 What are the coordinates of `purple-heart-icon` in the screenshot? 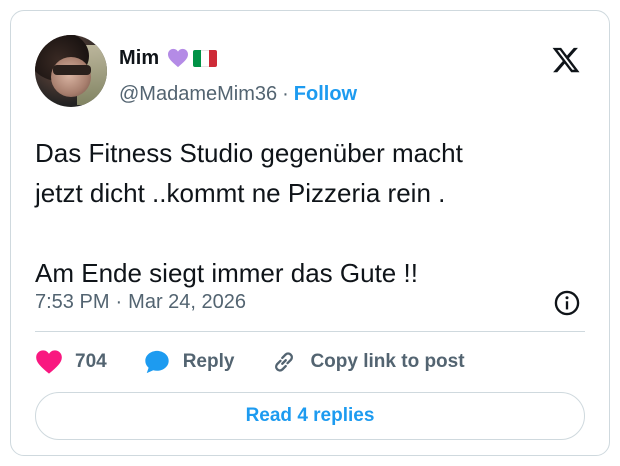 It's located at (178, 58).